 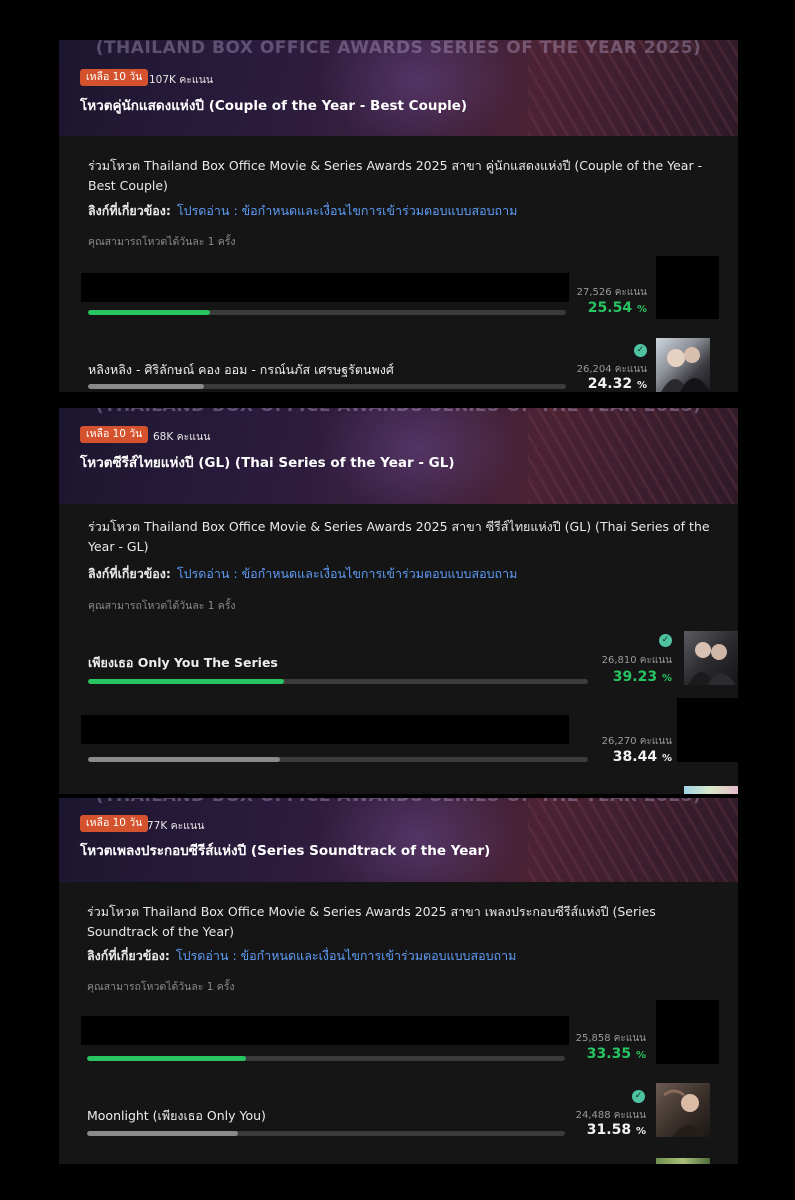 I want to click on vote-count: 27,526 คะแนน, so click(x=611, y=292).